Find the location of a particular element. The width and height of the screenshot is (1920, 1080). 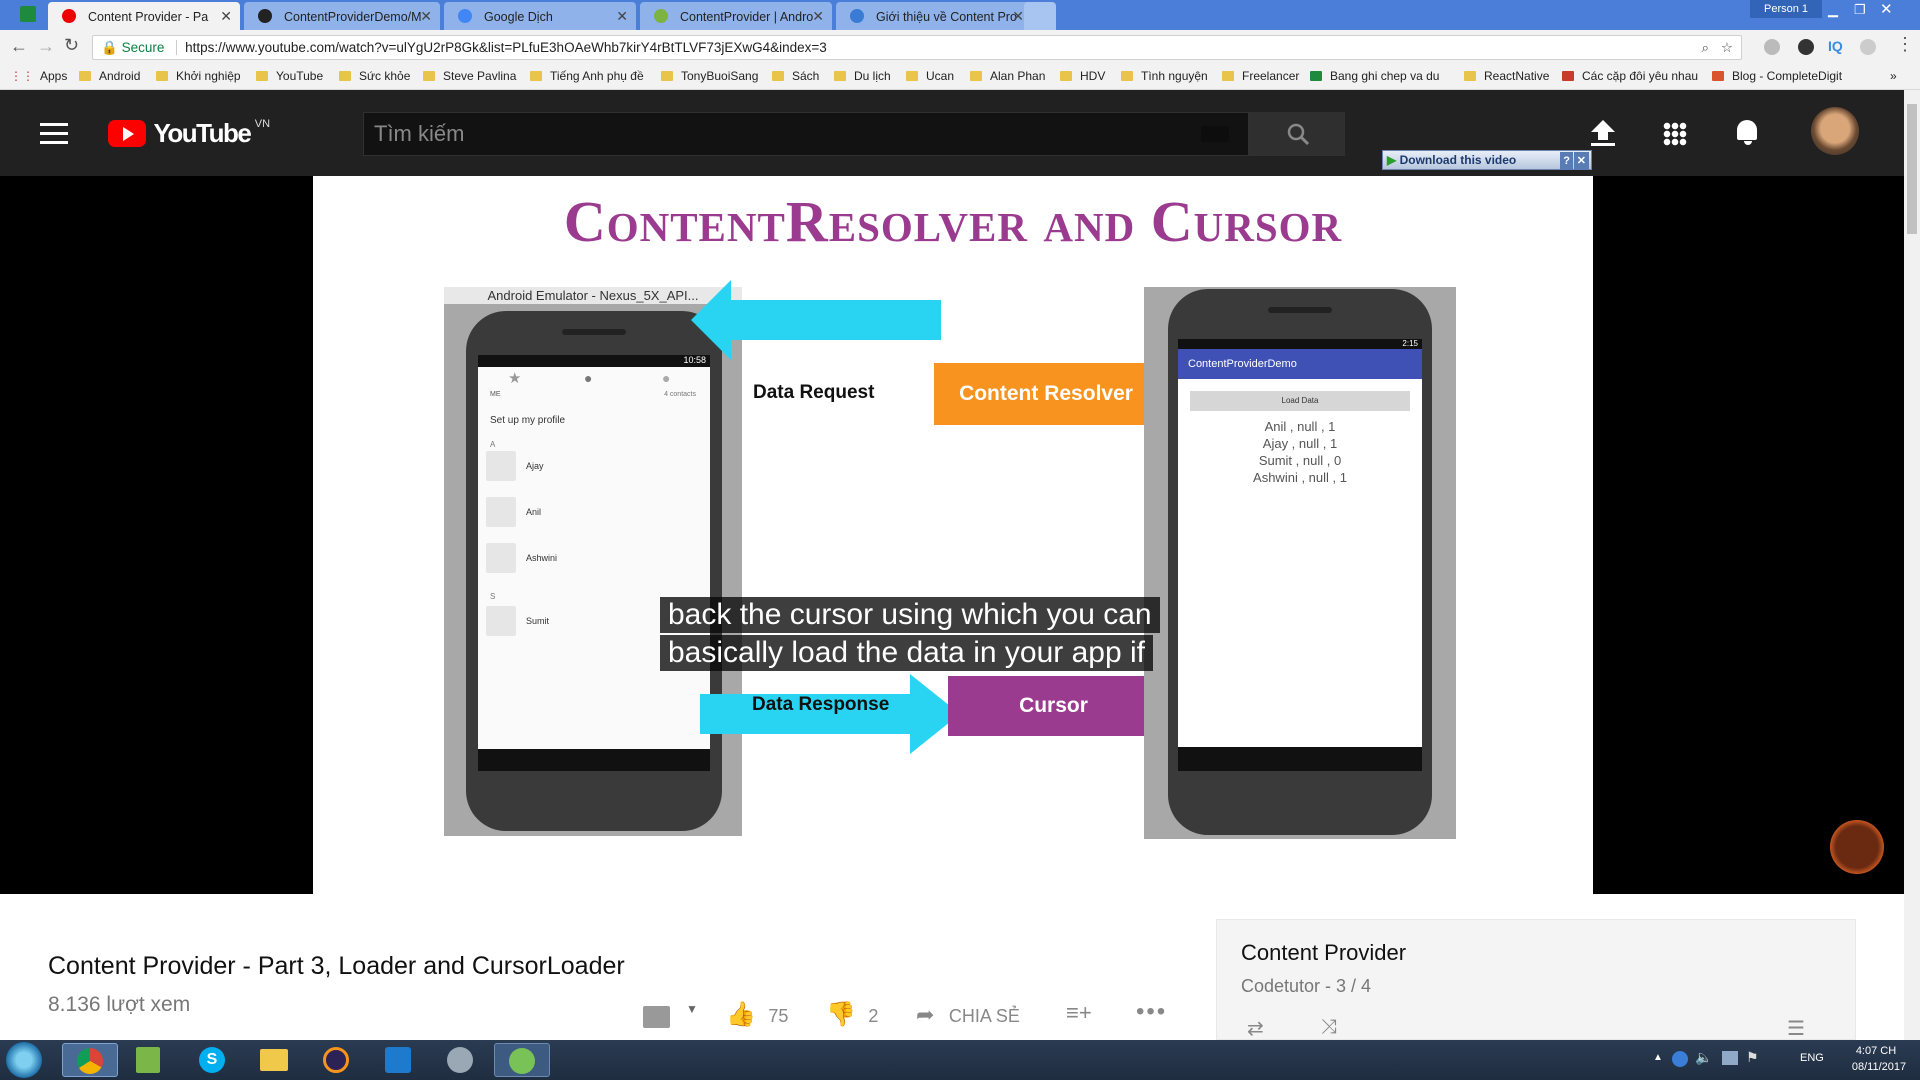

close-icon: ✕ is located at coordinates (1581, 161).